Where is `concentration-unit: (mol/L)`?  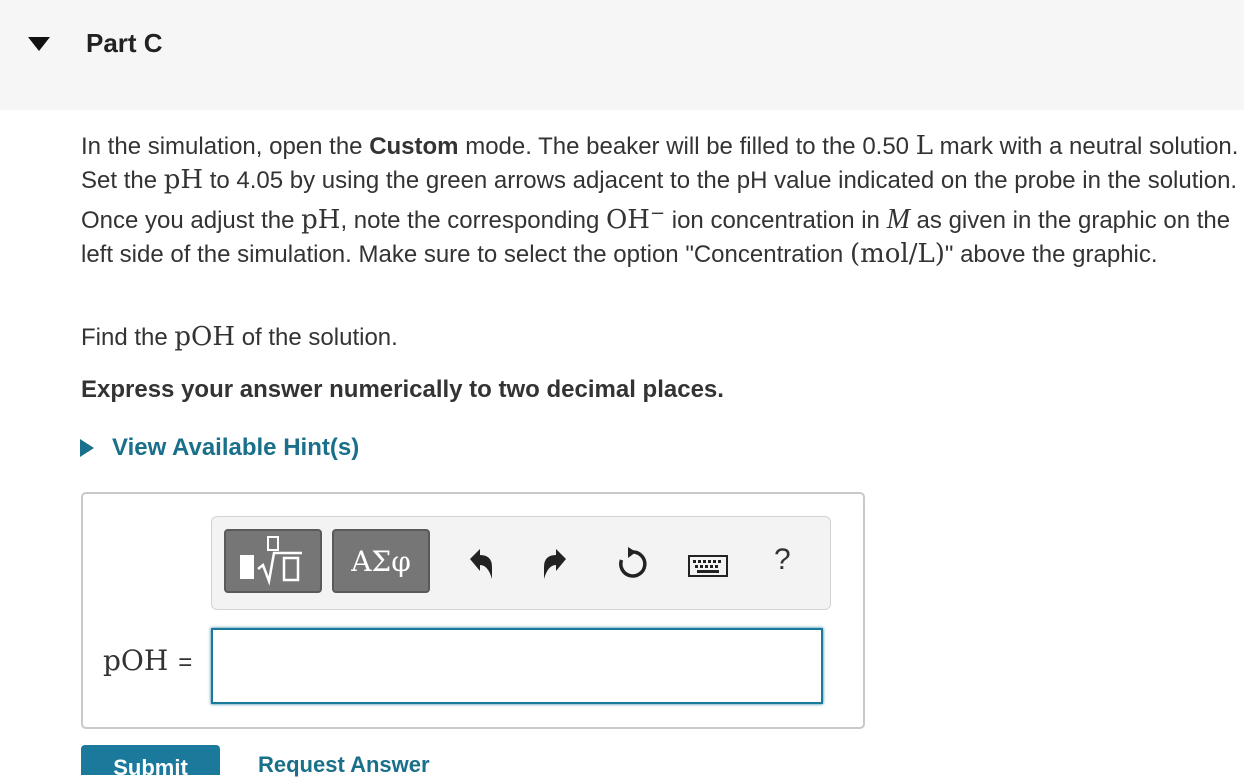 concentration-unit: (mol/L) is located at coordinates (897, 253).